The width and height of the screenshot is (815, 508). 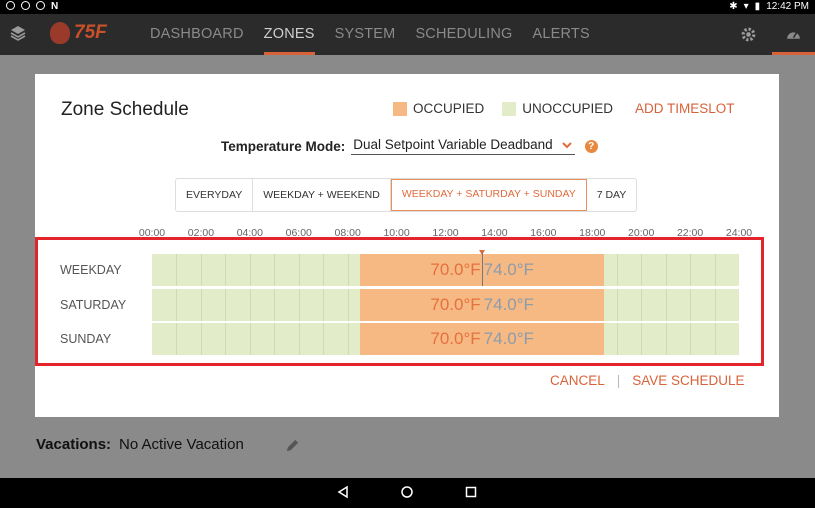 What do you see at coordinates (787, 6) in the screenshot?
I see `status-time: 12:42 PM` at bounding box center [787, 6].